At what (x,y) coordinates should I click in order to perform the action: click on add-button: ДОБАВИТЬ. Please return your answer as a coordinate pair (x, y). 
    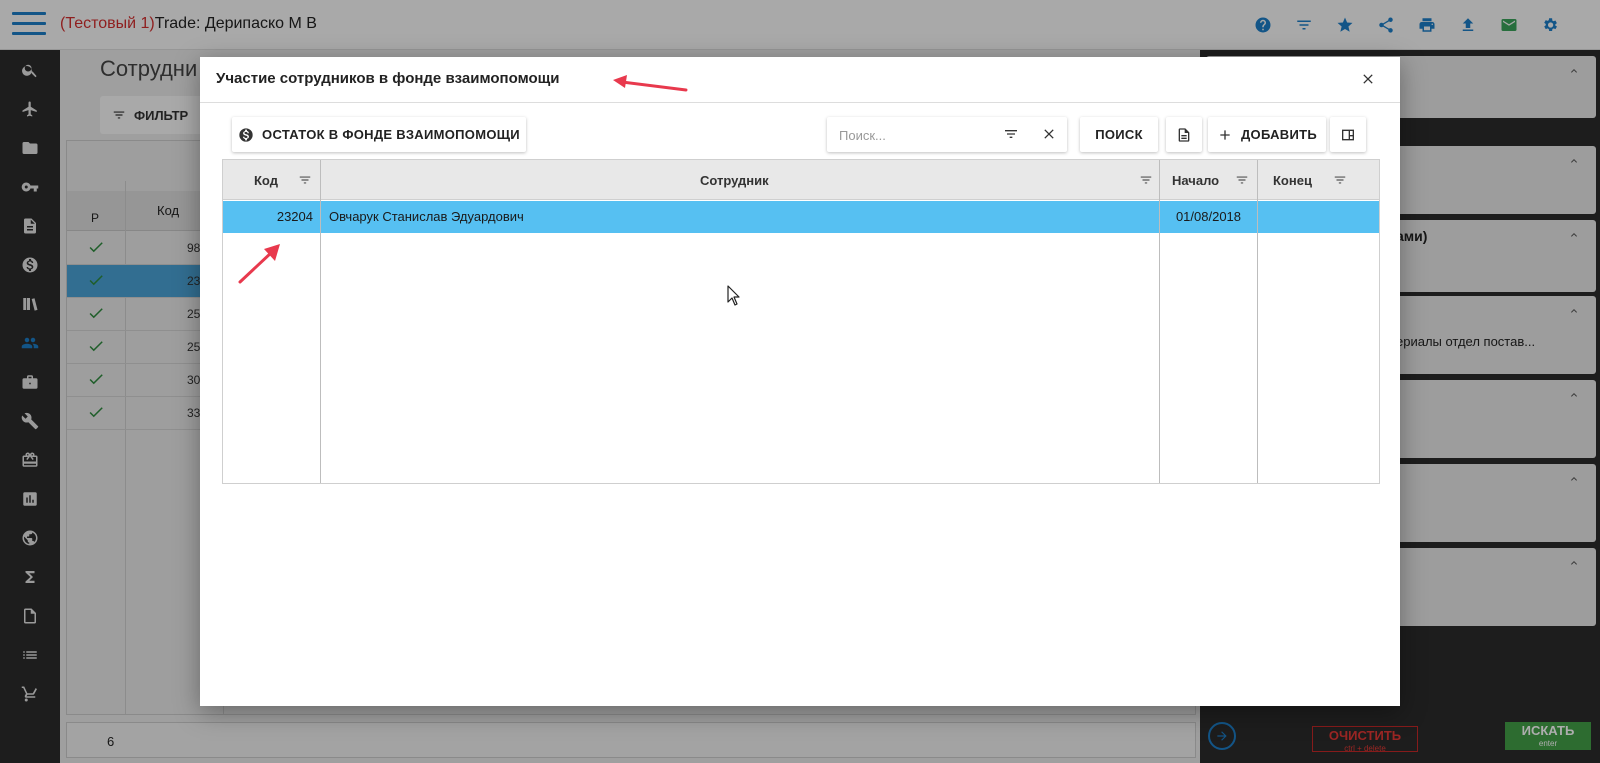
    Looking at the image, I should click on (1267, 134).